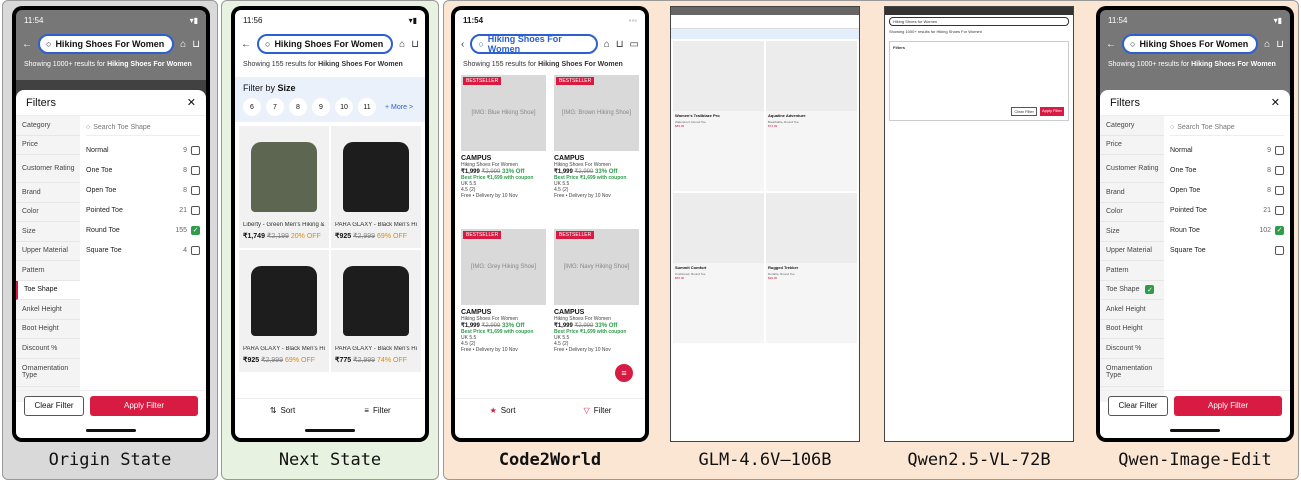 This screenshot has height=480, width=1301. Describe the element at coordinates (282, 410) in the screenshot. I see `sort-button: ⇅ Sort` at that location.